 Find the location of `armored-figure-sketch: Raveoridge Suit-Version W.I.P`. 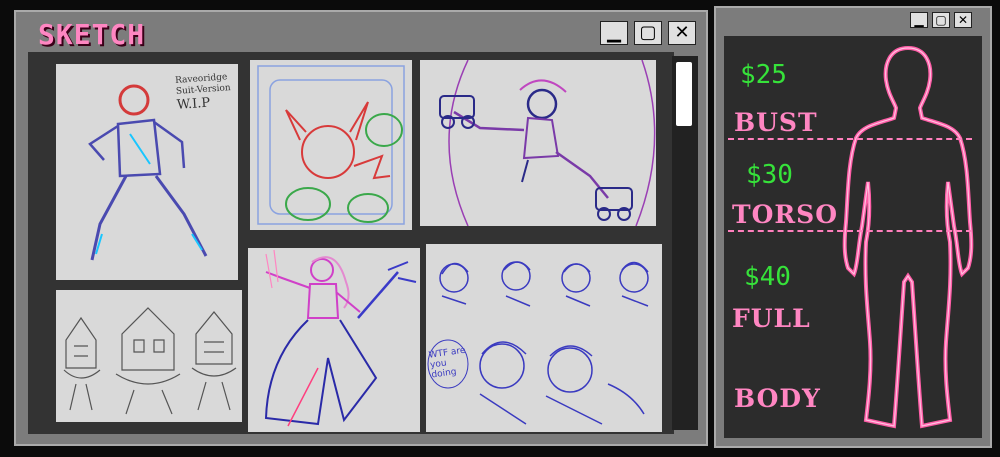

armored-figure-sketch: Raveoridge Suit-Version W.I.P is located at coordinates (147, 172).